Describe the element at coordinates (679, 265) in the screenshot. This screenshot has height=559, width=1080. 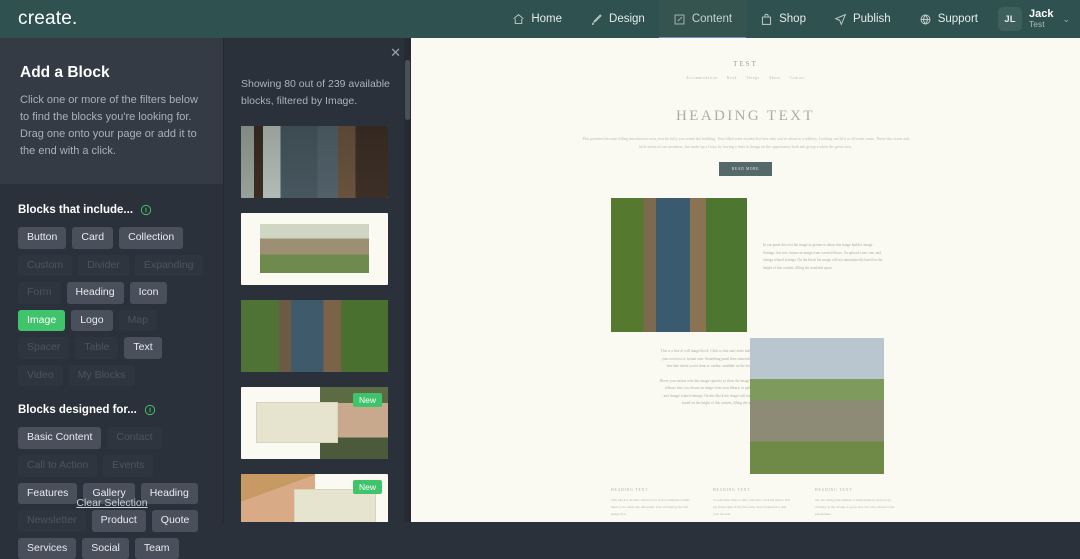
I see `doorway-photo` at that location.